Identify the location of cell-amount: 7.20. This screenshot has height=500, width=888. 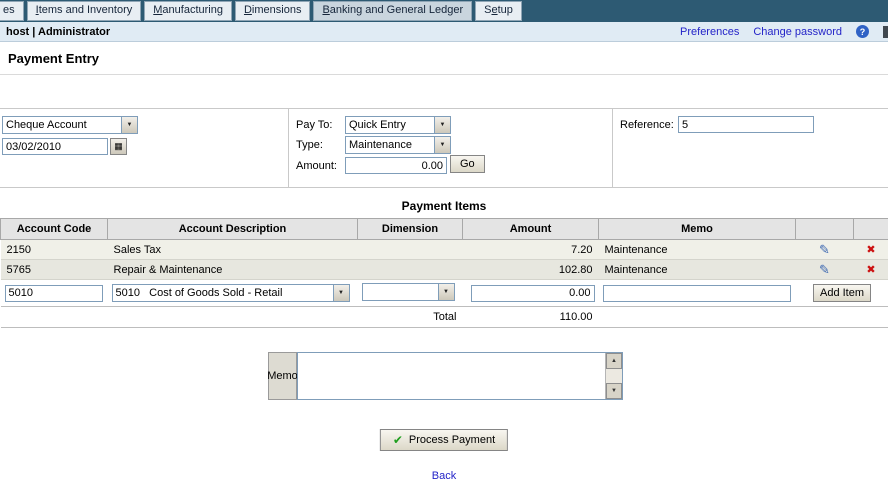
(530, 249).